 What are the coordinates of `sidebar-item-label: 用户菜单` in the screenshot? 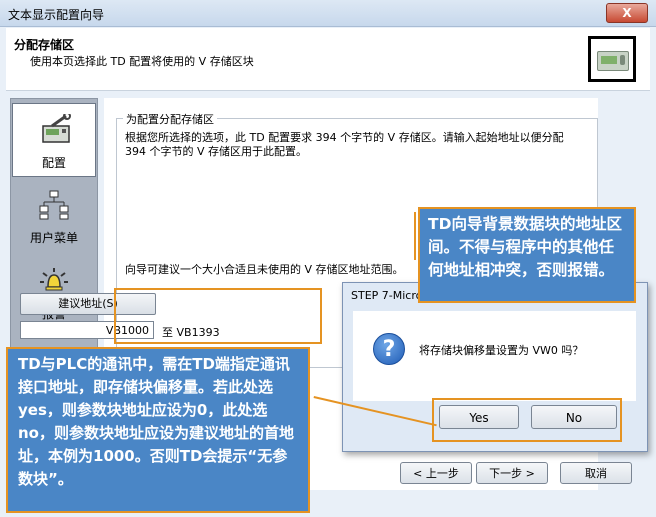 It's located at (53, 238).